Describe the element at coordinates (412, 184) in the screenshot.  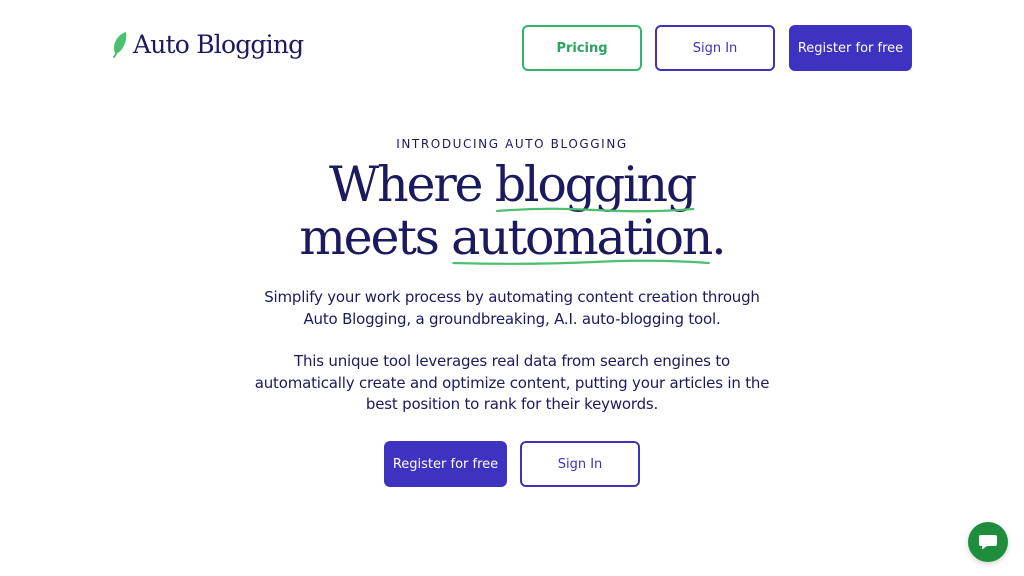
I see `headline-prefix-1: Where` at that location.